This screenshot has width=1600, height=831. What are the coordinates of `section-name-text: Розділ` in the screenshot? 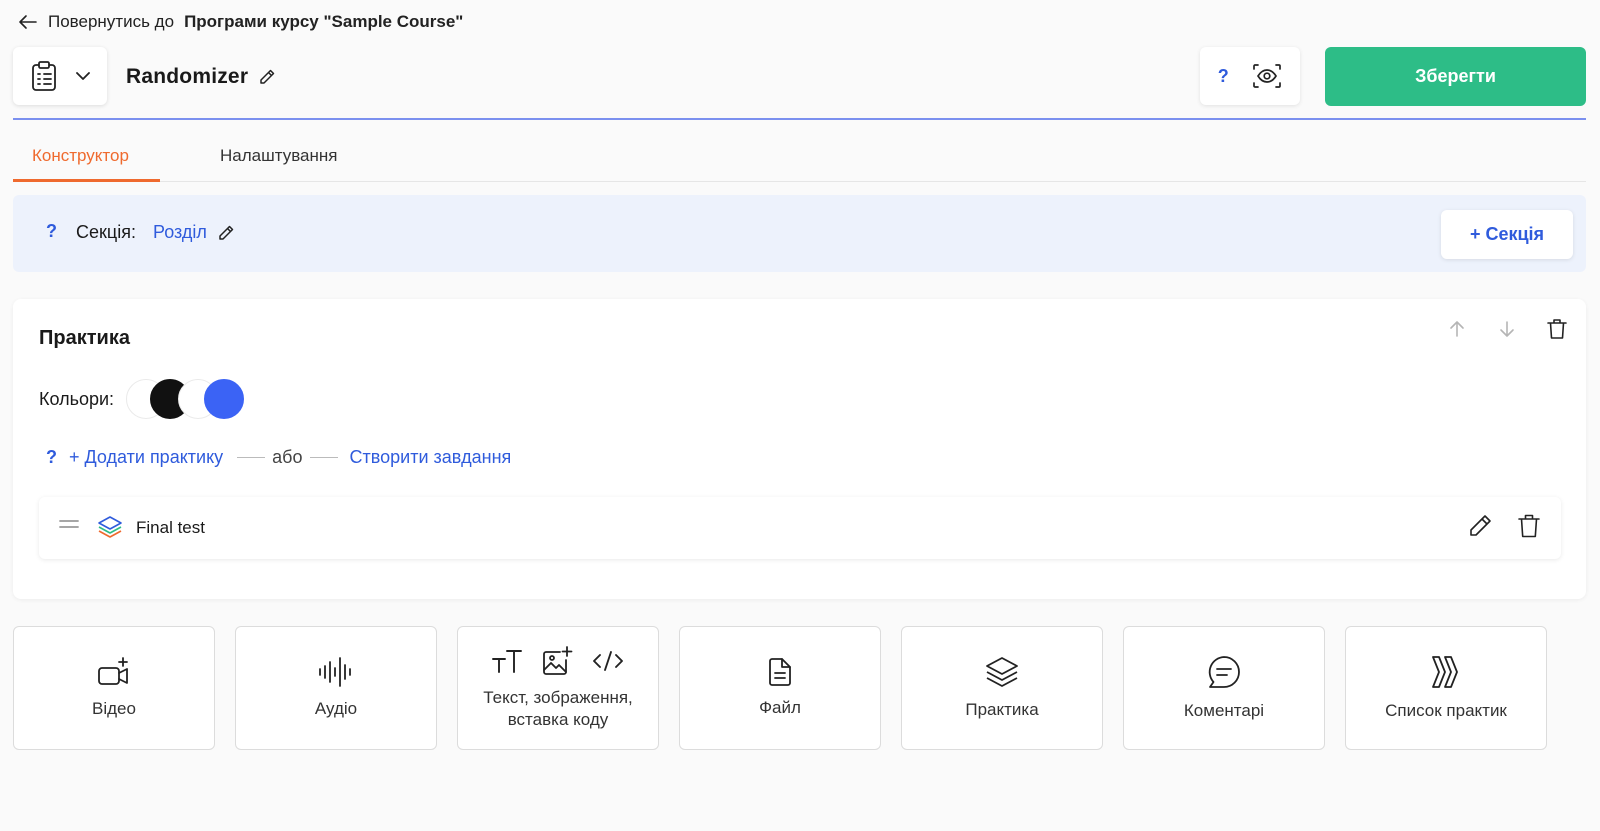 It's located at (180, 232).